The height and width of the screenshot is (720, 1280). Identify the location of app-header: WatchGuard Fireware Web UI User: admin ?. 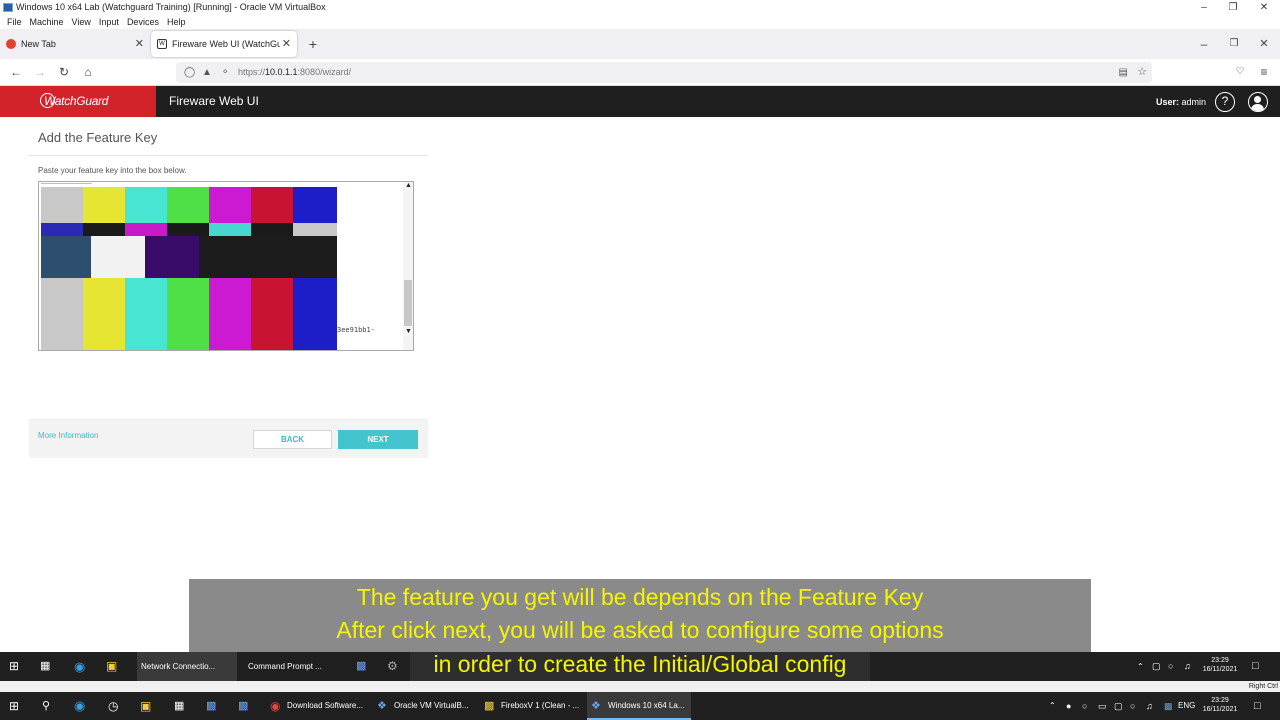
(640, 101).